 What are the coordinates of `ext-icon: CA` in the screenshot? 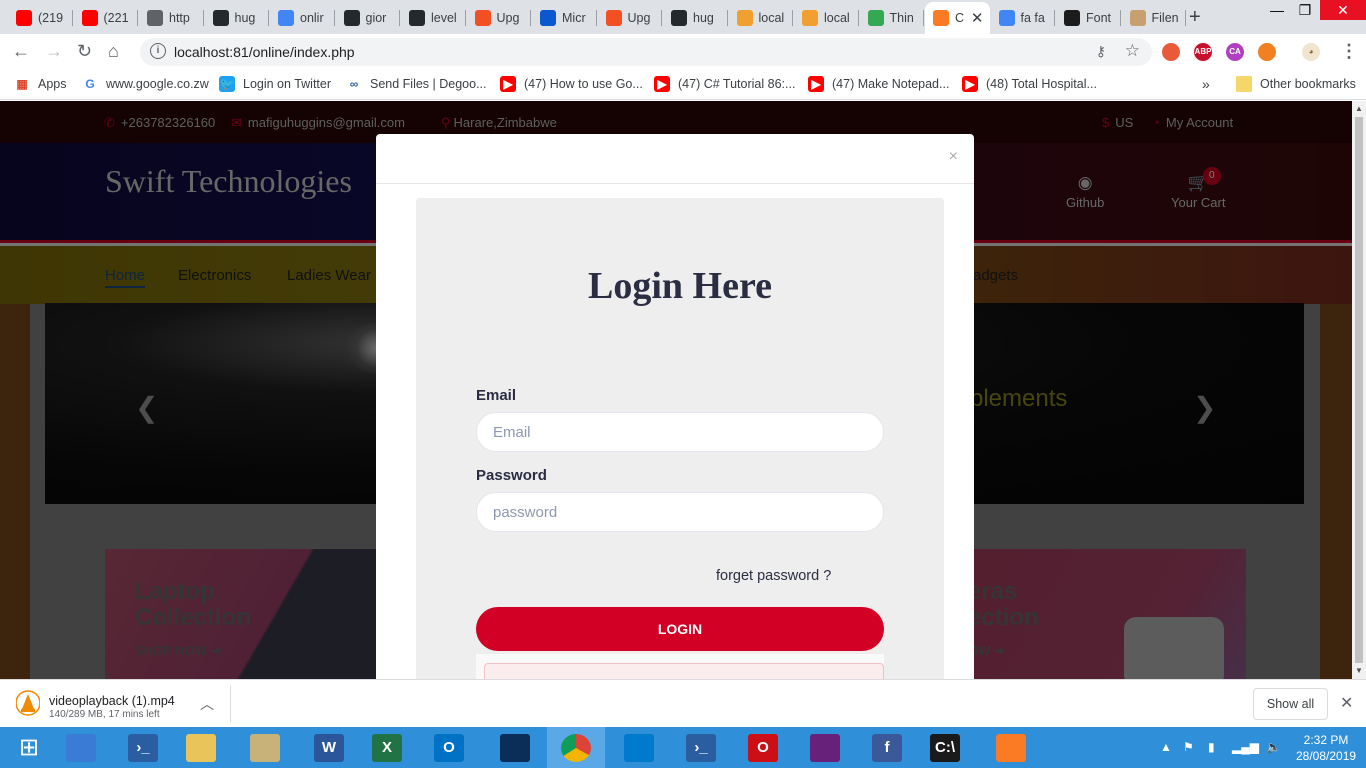 It's located at (1235, 52).